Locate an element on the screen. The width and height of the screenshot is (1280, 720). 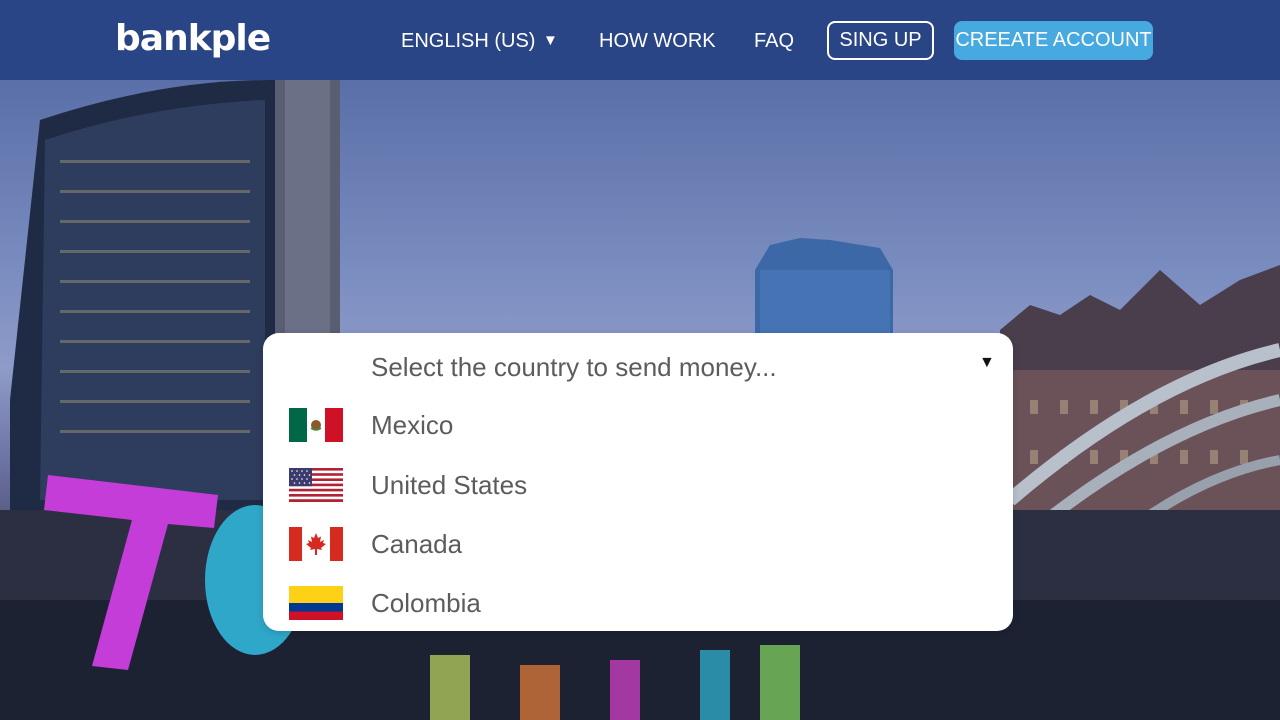
mexico-flag-icon is located at coordinates (316, 425).